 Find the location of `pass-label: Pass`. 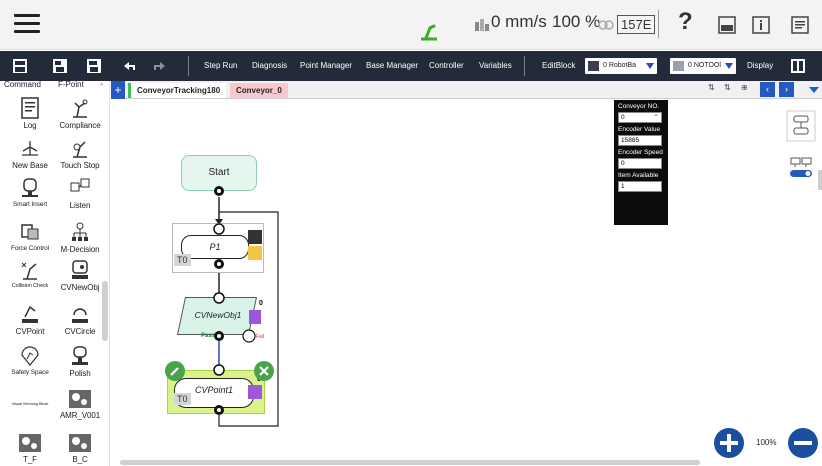

pass-label: Pass is located at coordinates (208, 336).